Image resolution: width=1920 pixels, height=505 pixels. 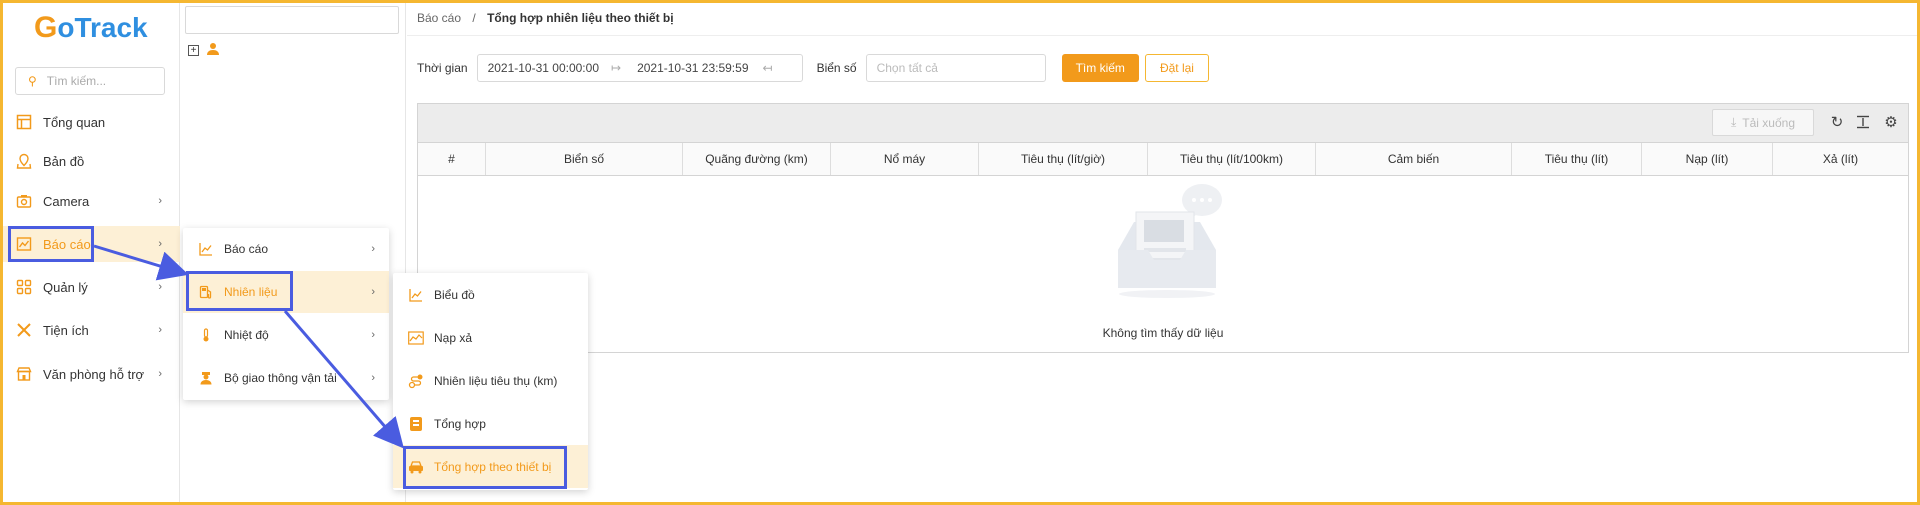 I want to click on sidebar-item-label: Quản lý, so click(x=65, y=287).